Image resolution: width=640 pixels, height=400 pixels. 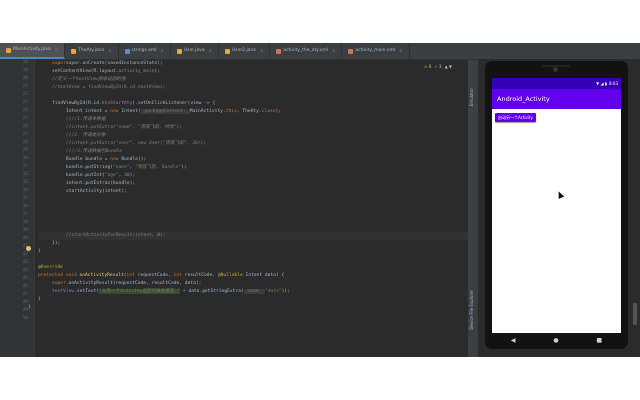 I want to click on recent-apps-icon: ■, so click(x=599, y=340).